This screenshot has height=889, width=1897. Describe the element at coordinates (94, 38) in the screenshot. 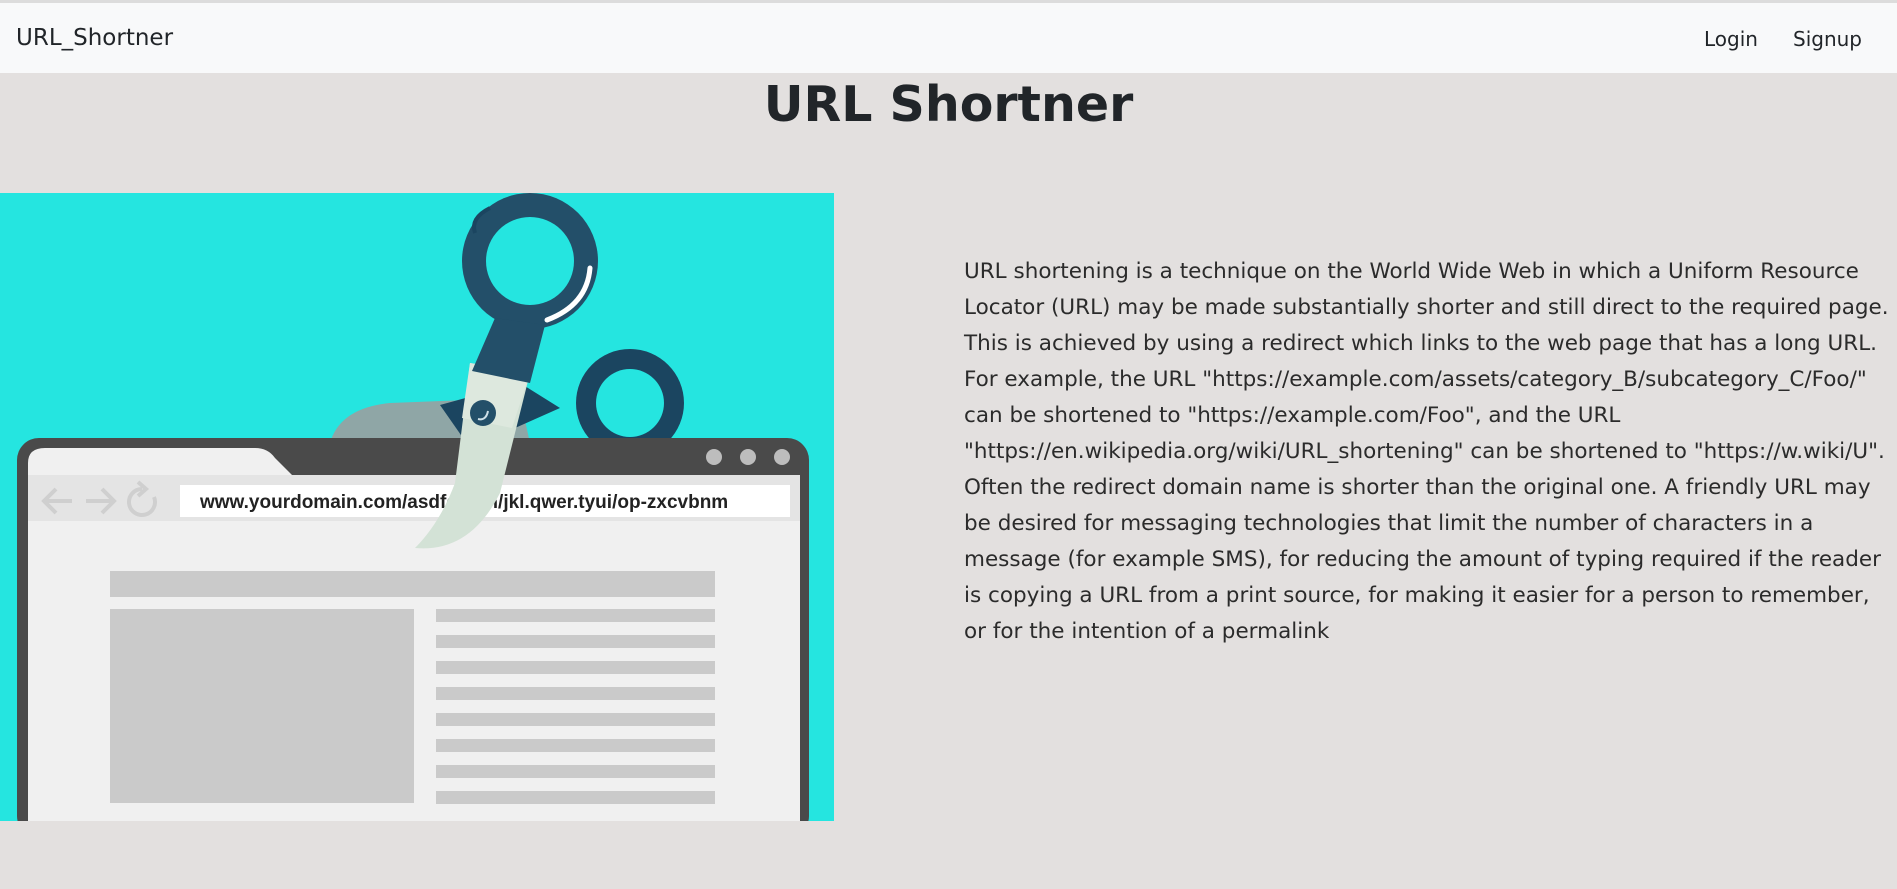

I see `brand-link: URL_Shortner` at that location.